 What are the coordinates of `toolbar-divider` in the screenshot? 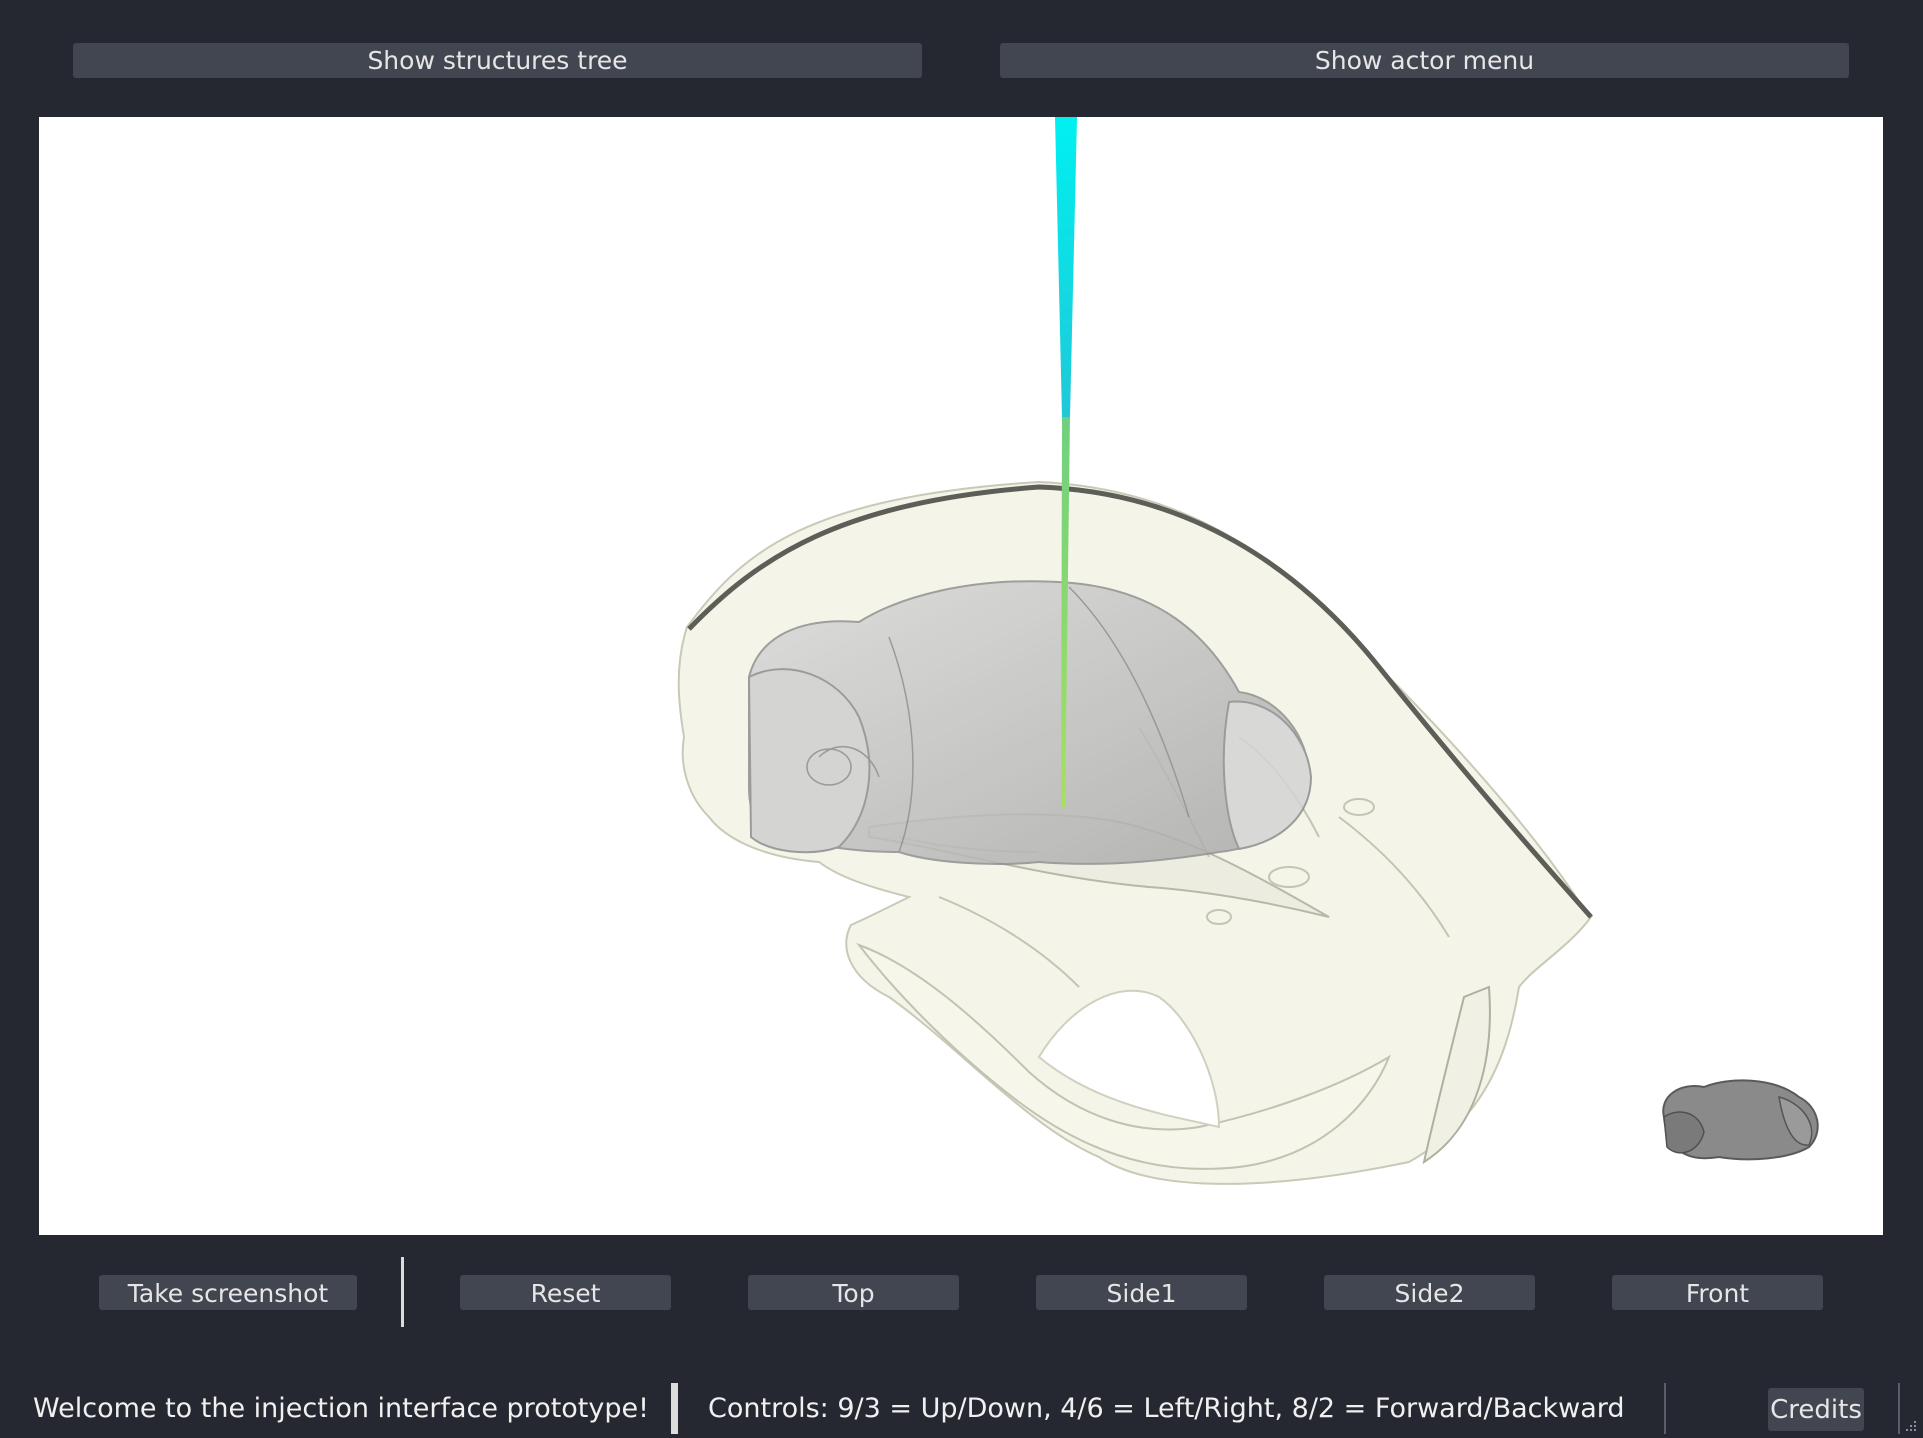 It's located at (402, 1292).